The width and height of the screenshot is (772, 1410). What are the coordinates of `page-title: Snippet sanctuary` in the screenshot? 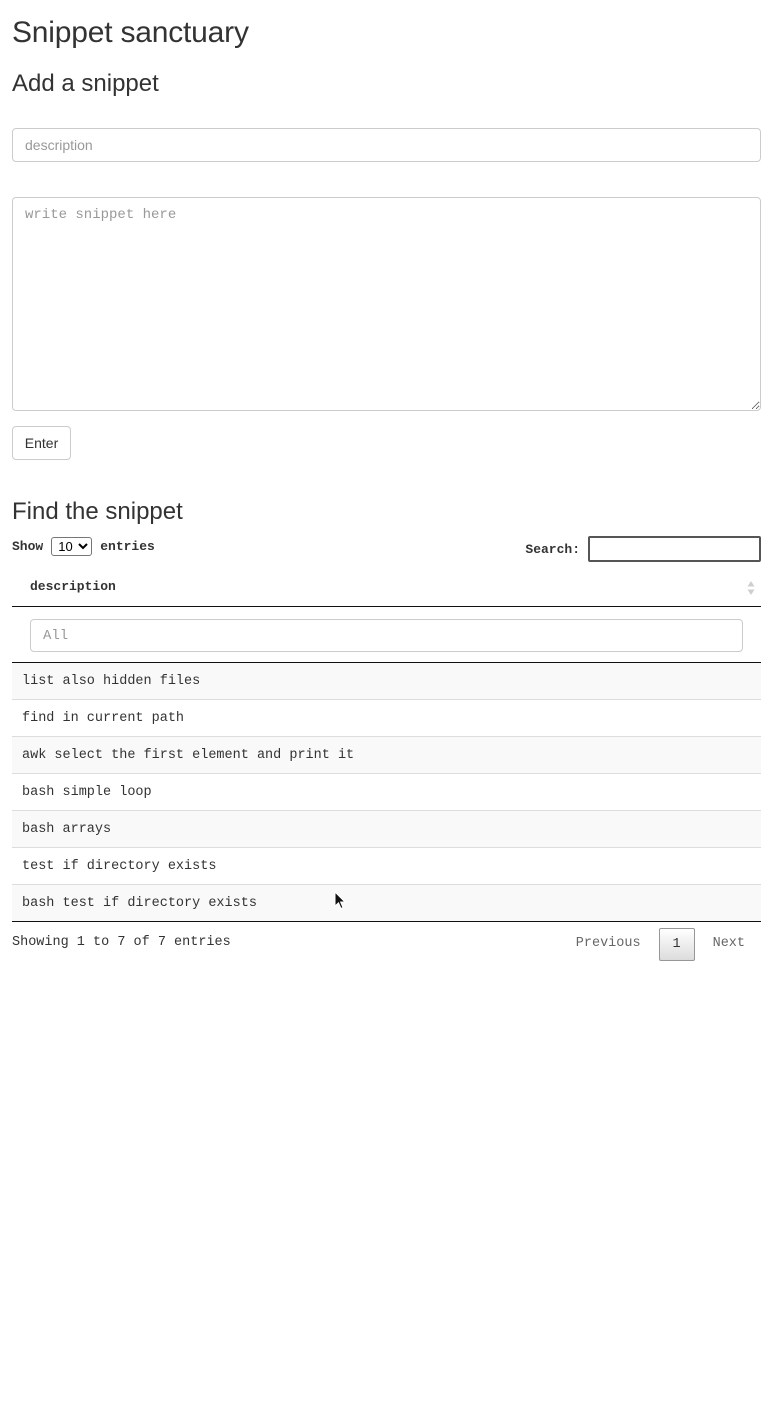 It's located at (130, 32).